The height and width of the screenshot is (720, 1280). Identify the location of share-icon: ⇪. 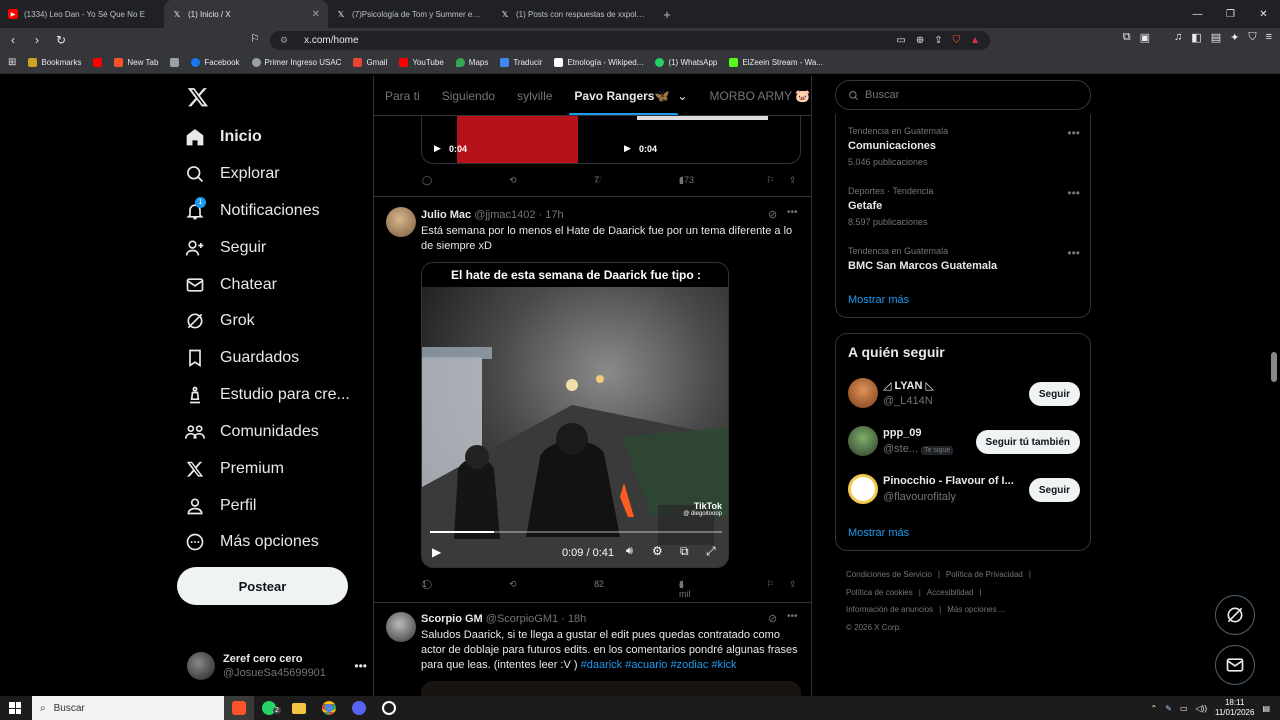
(938, 40).